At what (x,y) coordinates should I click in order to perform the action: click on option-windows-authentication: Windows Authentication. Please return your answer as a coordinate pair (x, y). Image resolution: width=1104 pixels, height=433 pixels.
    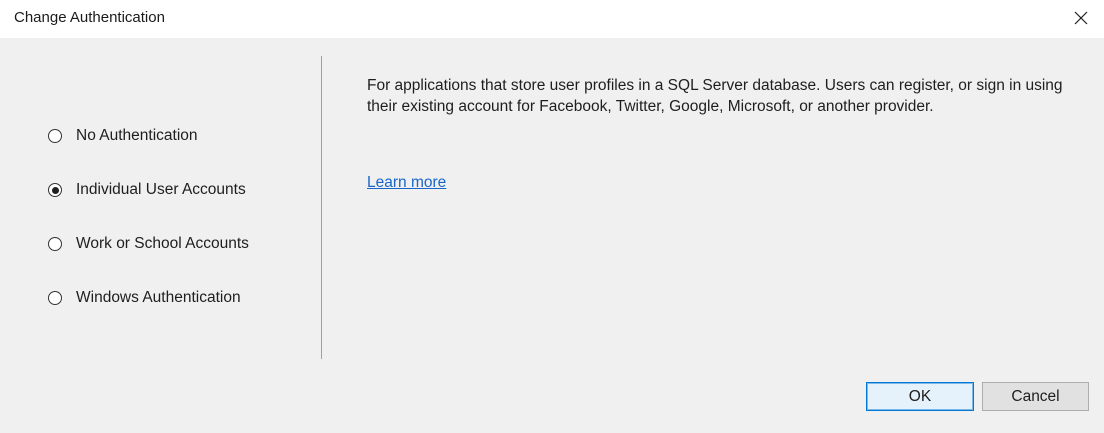
    Looking at the image, I should click on (148, 298).